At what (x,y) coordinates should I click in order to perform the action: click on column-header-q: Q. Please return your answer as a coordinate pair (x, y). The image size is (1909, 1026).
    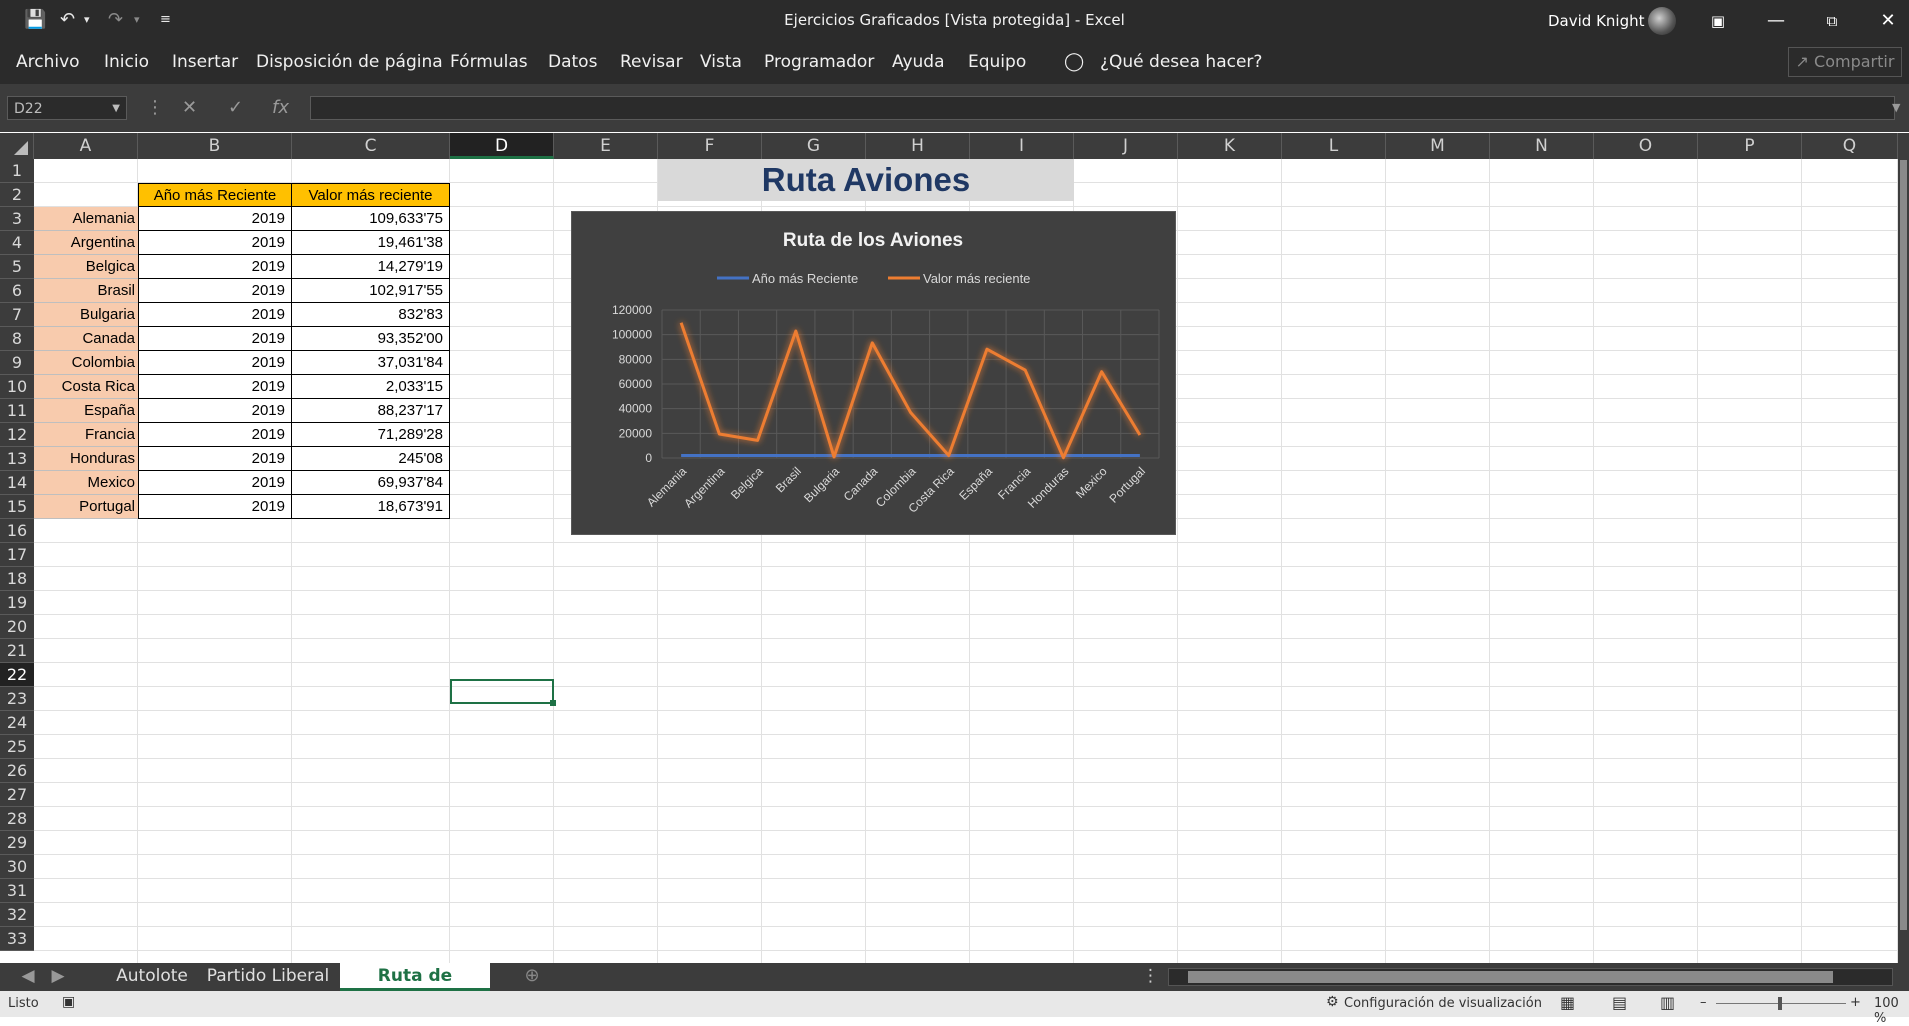
    Looking at the image, I should click on (1850, 146).